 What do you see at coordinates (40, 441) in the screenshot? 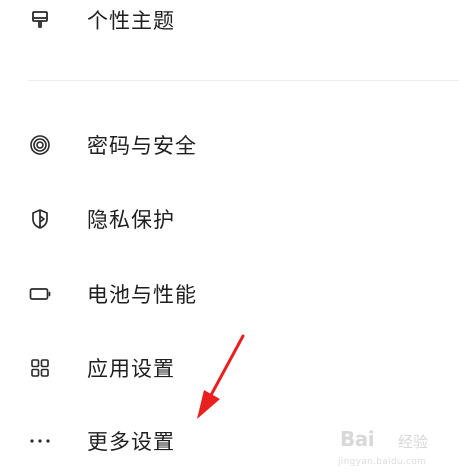
I see `more-dots-icon` at bounding box center [40, 441].